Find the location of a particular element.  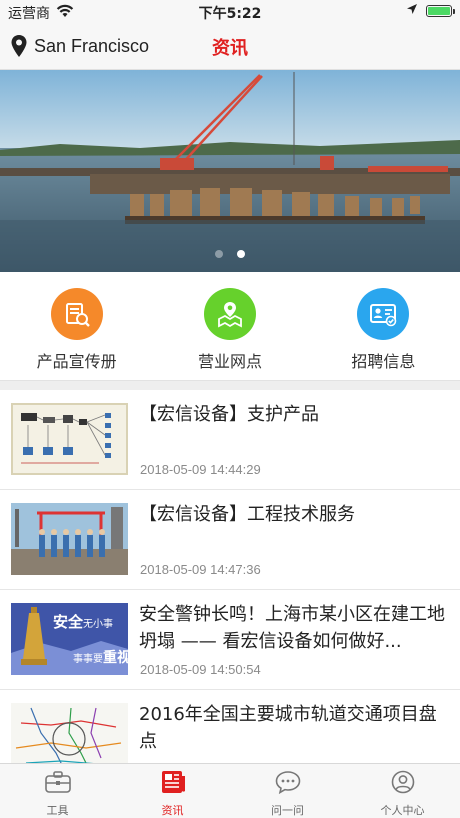

status-time: 下午5:22 is located at coordinates (230, 14).